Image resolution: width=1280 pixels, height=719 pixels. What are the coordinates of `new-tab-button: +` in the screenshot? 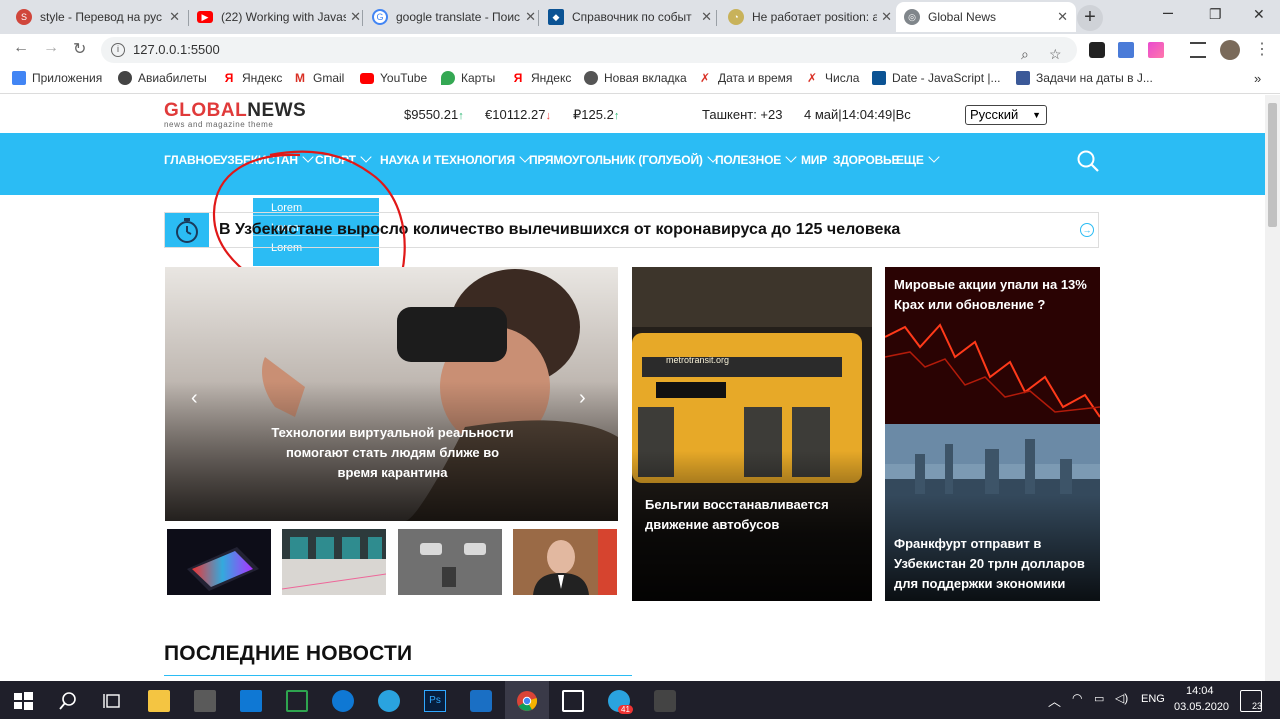 It's located at (1090, 18).